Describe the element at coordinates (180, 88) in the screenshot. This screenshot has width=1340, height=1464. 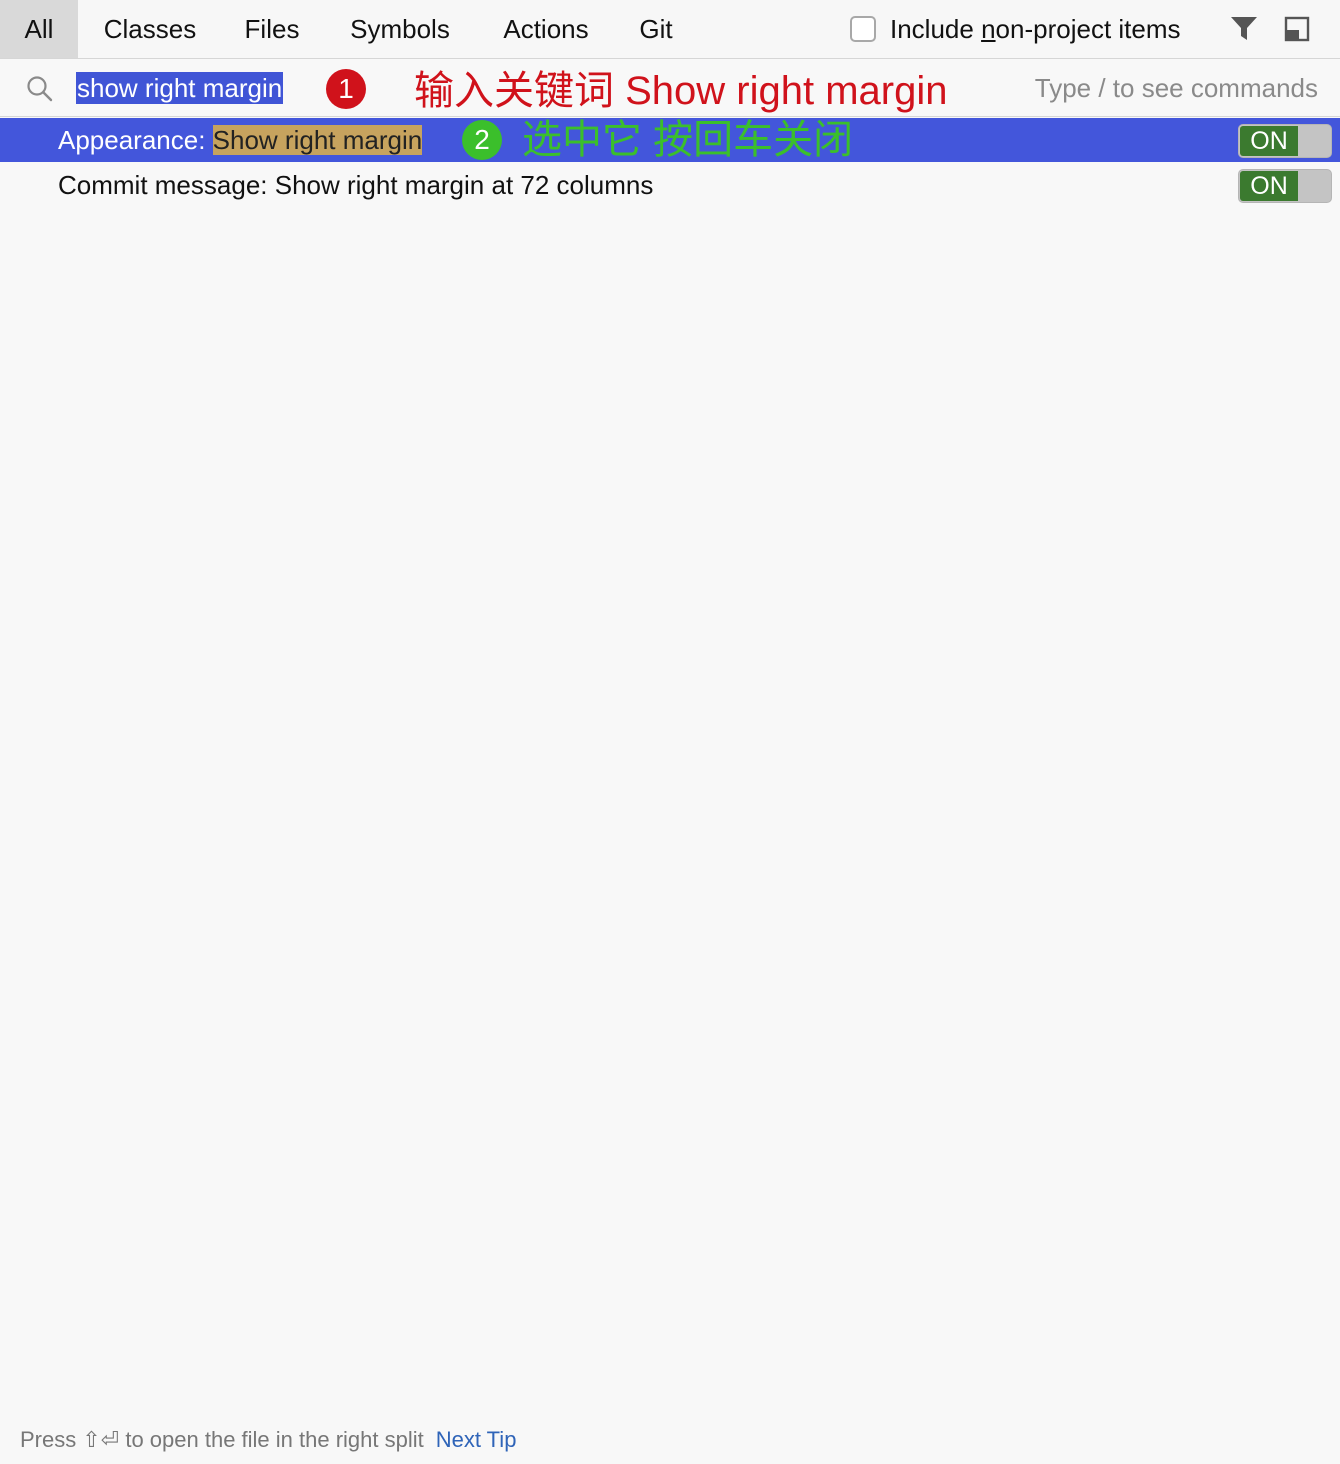
I see `search-input: show right margin` at that location.